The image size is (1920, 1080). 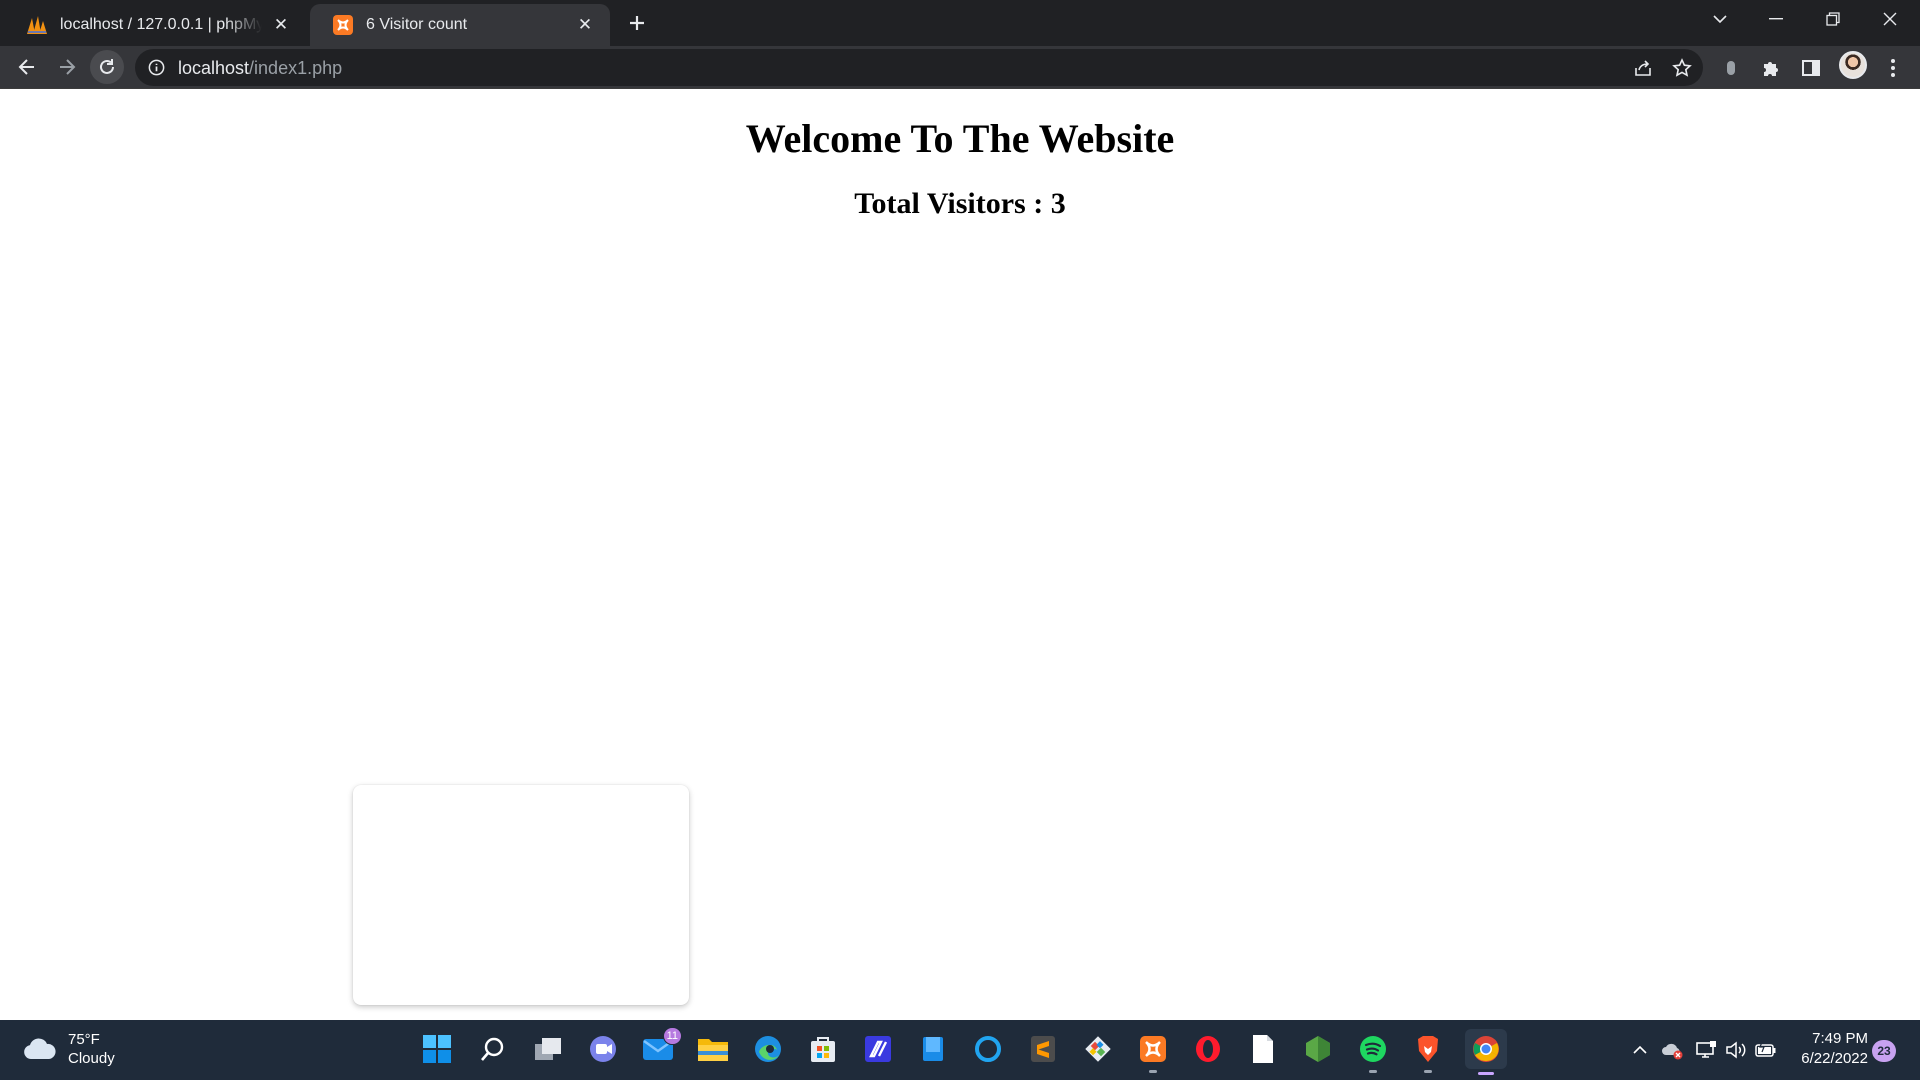 I want to click on weather-condition: Cloudy, so click(x=91, y=1058).